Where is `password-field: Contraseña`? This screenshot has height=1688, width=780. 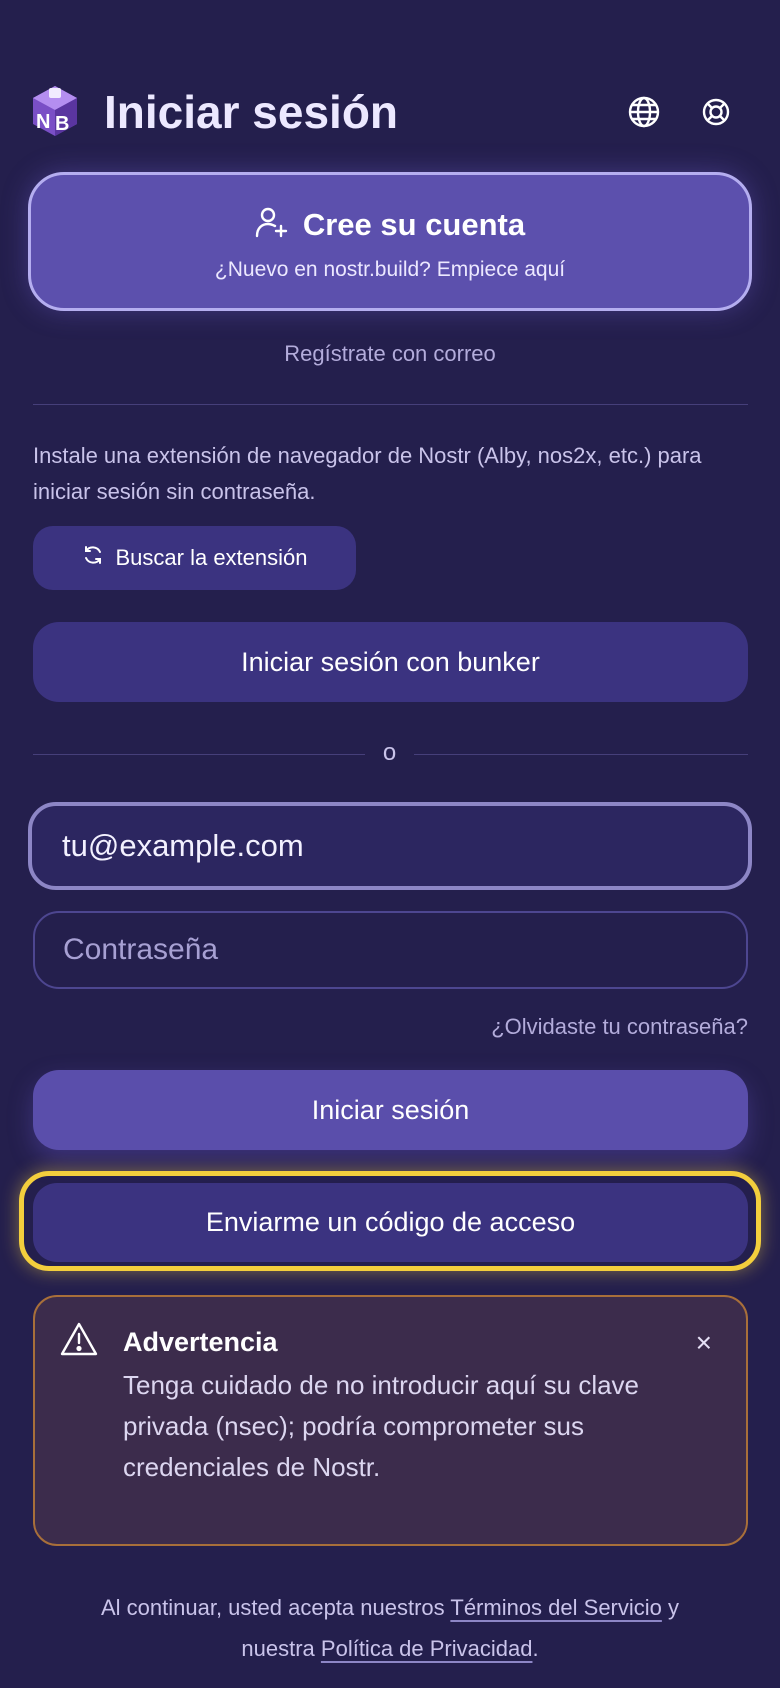 password-field: Contraseña is located at coordinates (390, 950).